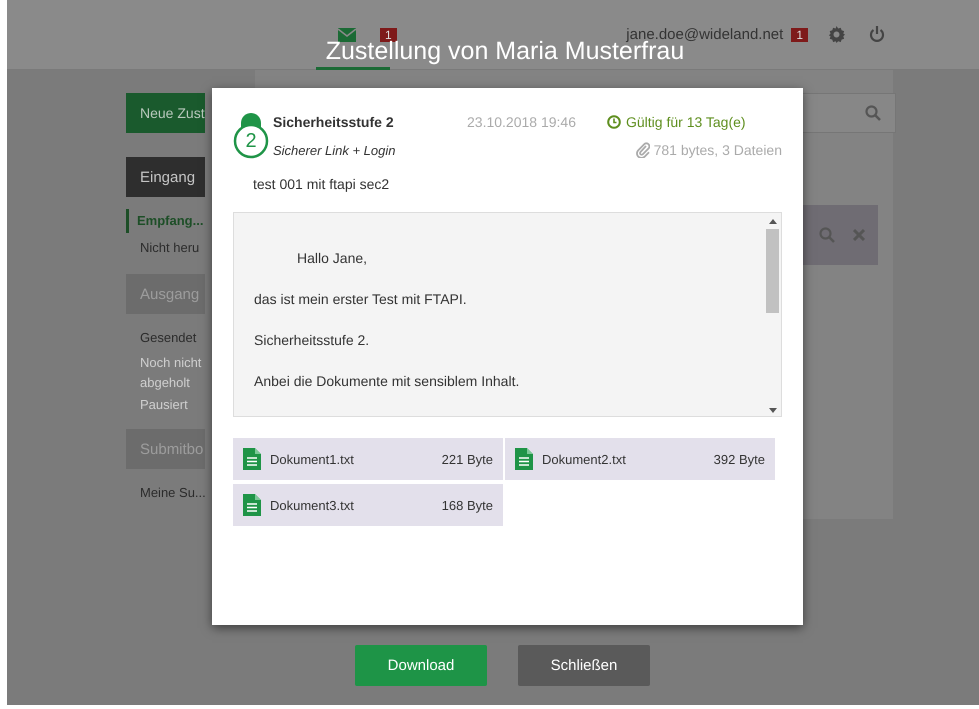 This screenshot has height=709, width=979. I want to click on close-button: Schließen, so click(584, 665).